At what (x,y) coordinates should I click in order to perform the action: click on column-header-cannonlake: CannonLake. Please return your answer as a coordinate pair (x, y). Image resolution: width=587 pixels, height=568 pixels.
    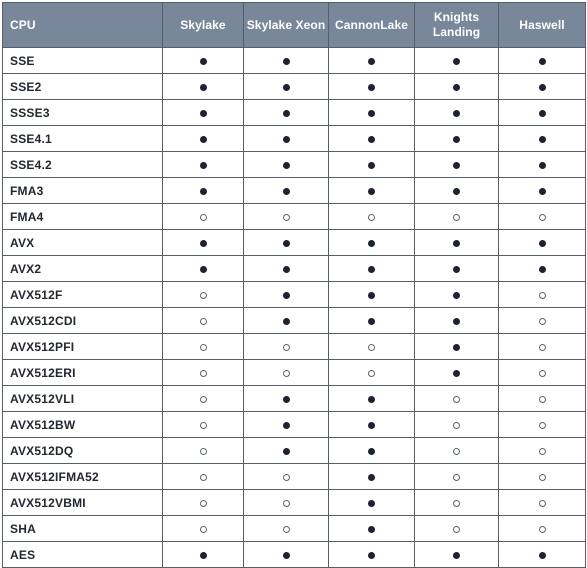
    Looking at the image, I should click on (371, 25).